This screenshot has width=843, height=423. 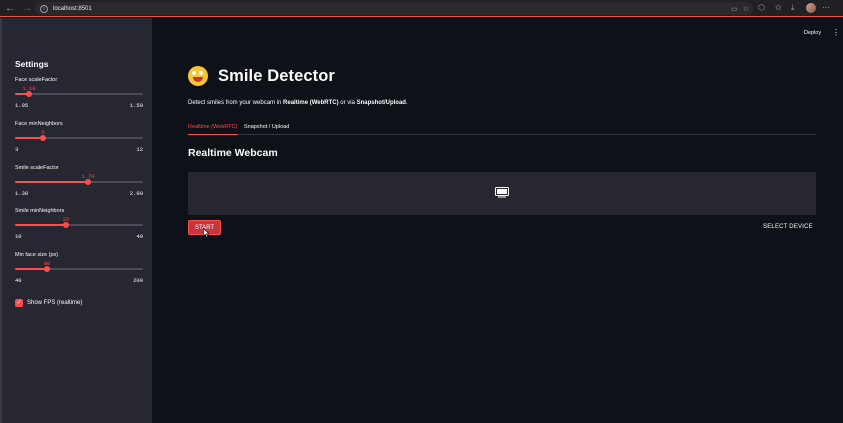 I want to click on page-title: Smile Detector, so click(x=261, y=76).